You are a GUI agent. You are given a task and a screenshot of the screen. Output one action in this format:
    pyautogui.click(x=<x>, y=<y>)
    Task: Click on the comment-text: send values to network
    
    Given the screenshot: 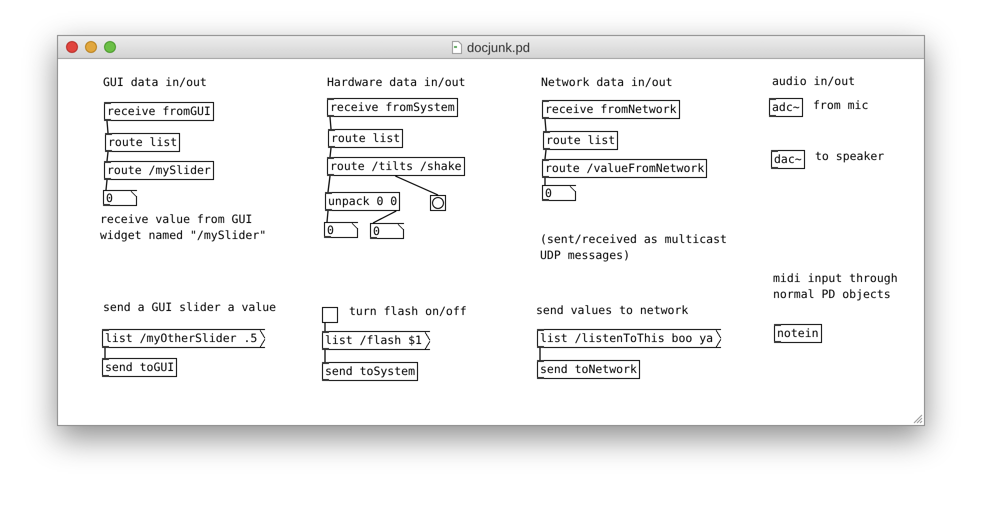 What is the action you would take?
    pyautogui.click(x=612, y=310)
    